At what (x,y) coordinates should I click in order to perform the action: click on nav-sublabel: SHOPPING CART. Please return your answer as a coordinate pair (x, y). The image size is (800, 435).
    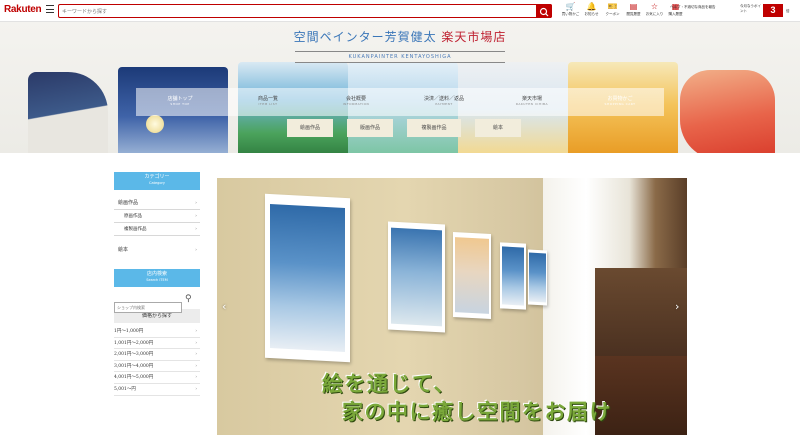
    Looking at the image, I should click on (620, 104).